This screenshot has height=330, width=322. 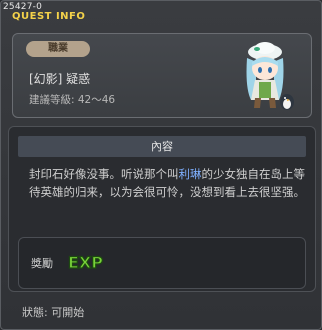 What do you see at coordinates (162, 263) in the screenshot?
I see `reward-panel: 獎勵 EXP` at bounding box center [162, 263].